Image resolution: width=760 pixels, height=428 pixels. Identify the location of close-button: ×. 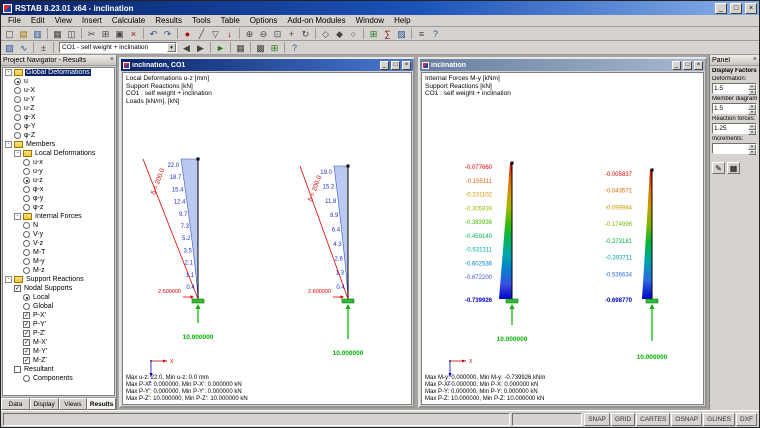
(751, 8).